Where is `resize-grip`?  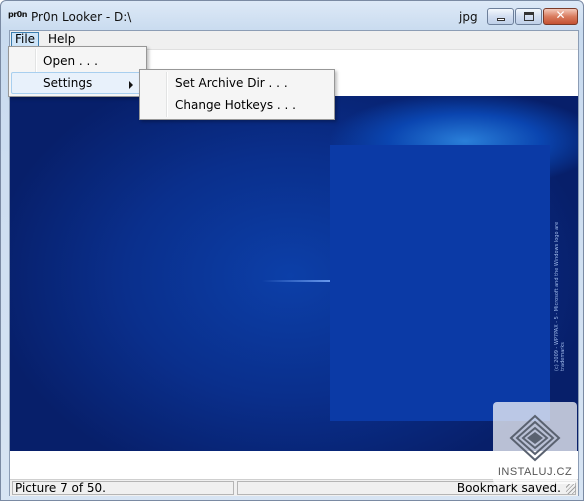 resize-grip is located at coordinates (571, 489).